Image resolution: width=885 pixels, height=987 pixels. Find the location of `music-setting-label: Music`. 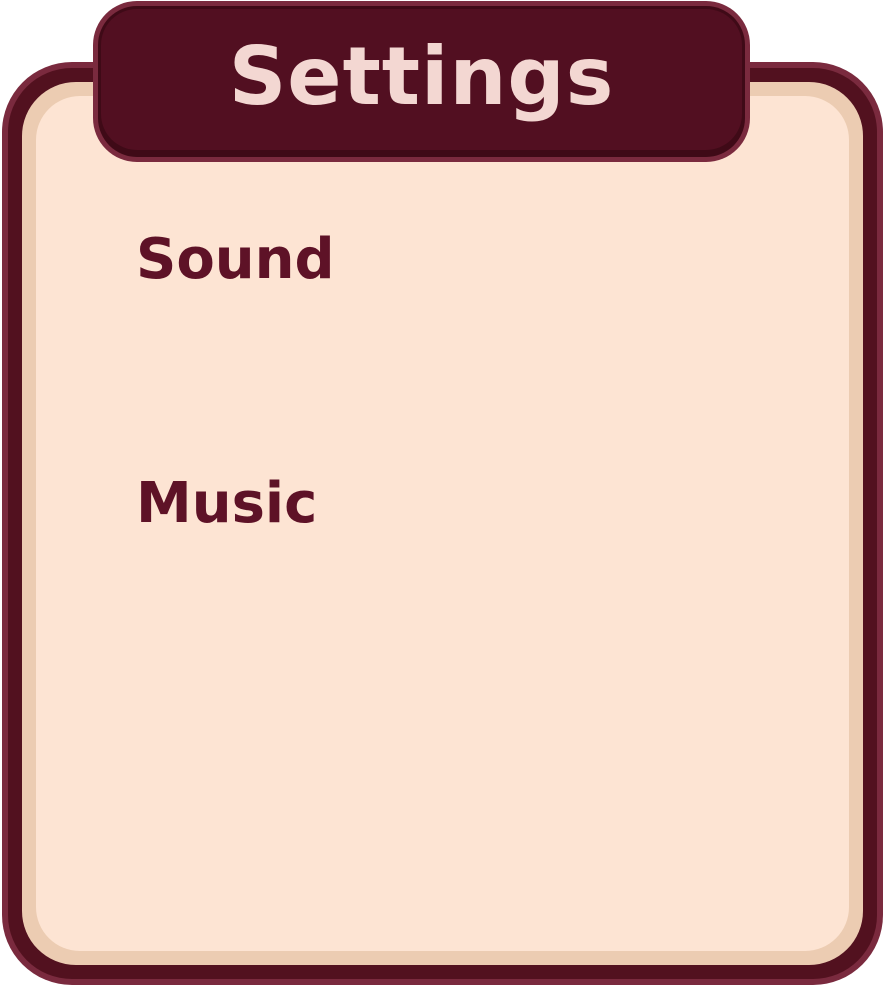

music-setting-label: Music is located at coordinates (227, 503).